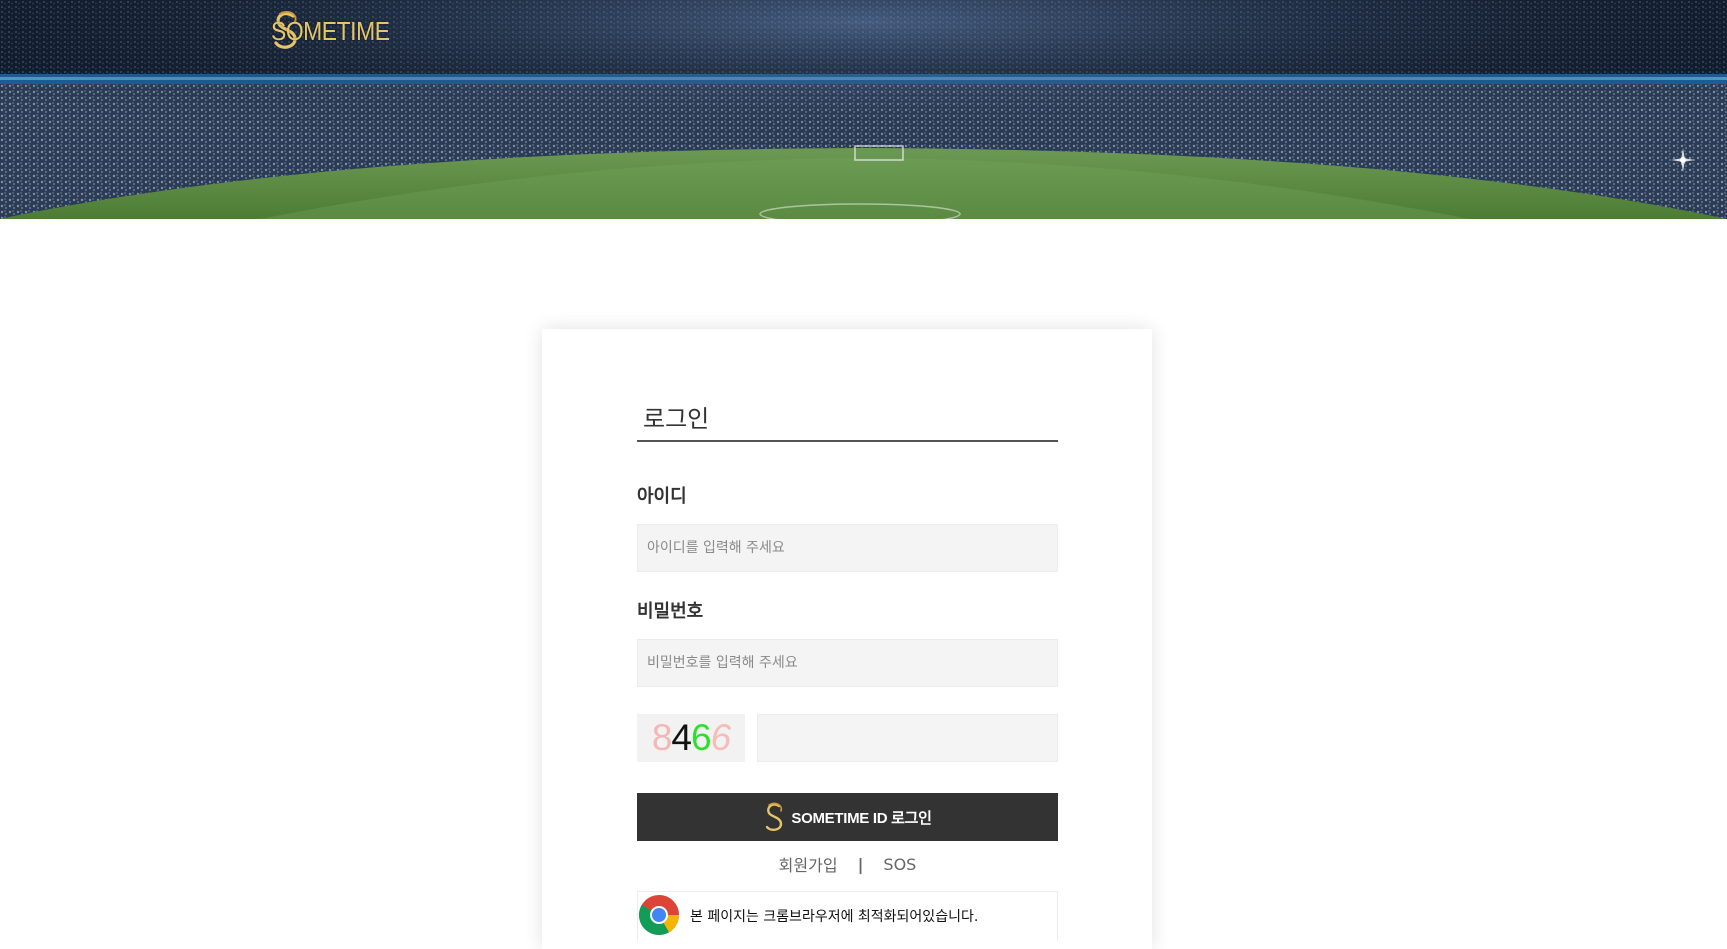  What do you see at coordinates (907, 738) in the screenshot?
I see `captcha-input` at bounding box center [907, 738].